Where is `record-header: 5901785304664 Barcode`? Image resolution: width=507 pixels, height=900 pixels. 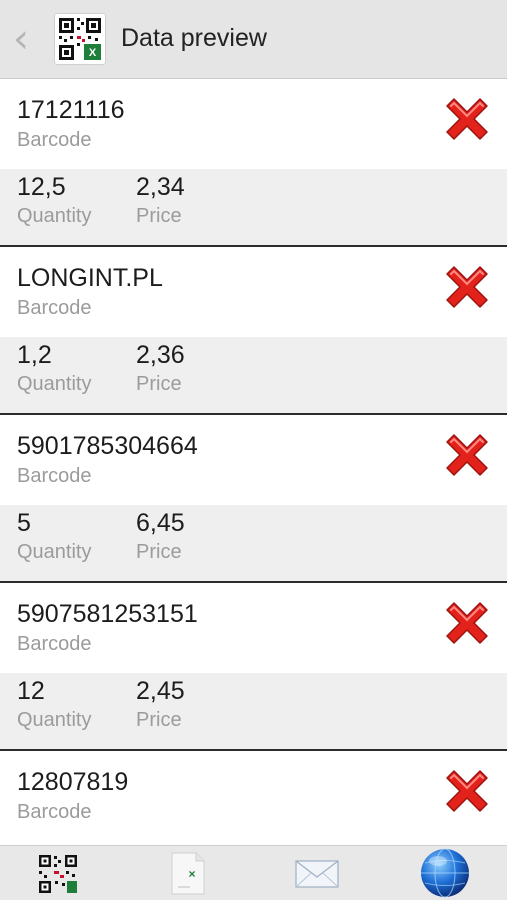
record-header: 5901785304664 Barcode is located at coordinates (253, 460).